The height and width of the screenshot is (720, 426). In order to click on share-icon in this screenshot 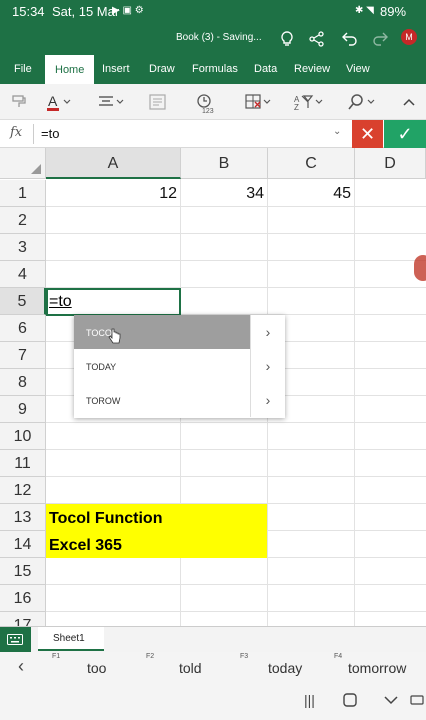, I will do `click(317, 39)`.